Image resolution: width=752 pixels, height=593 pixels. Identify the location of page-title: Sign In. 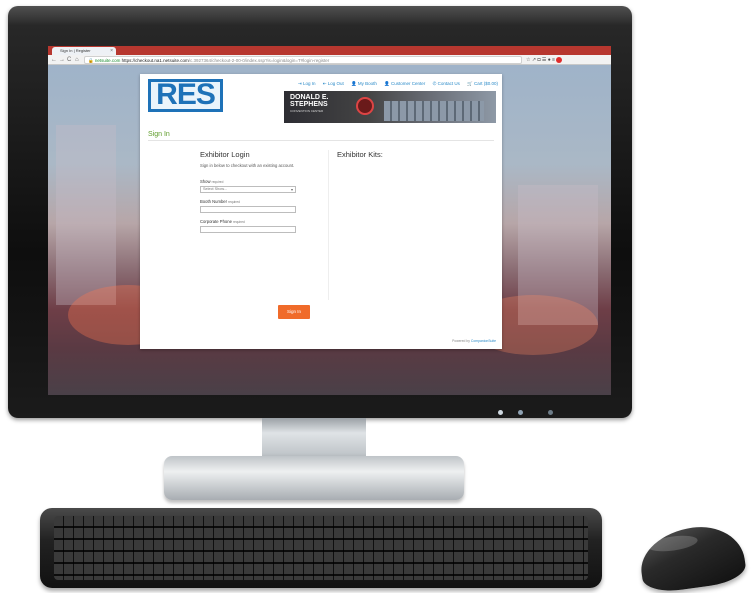
(159, 134).